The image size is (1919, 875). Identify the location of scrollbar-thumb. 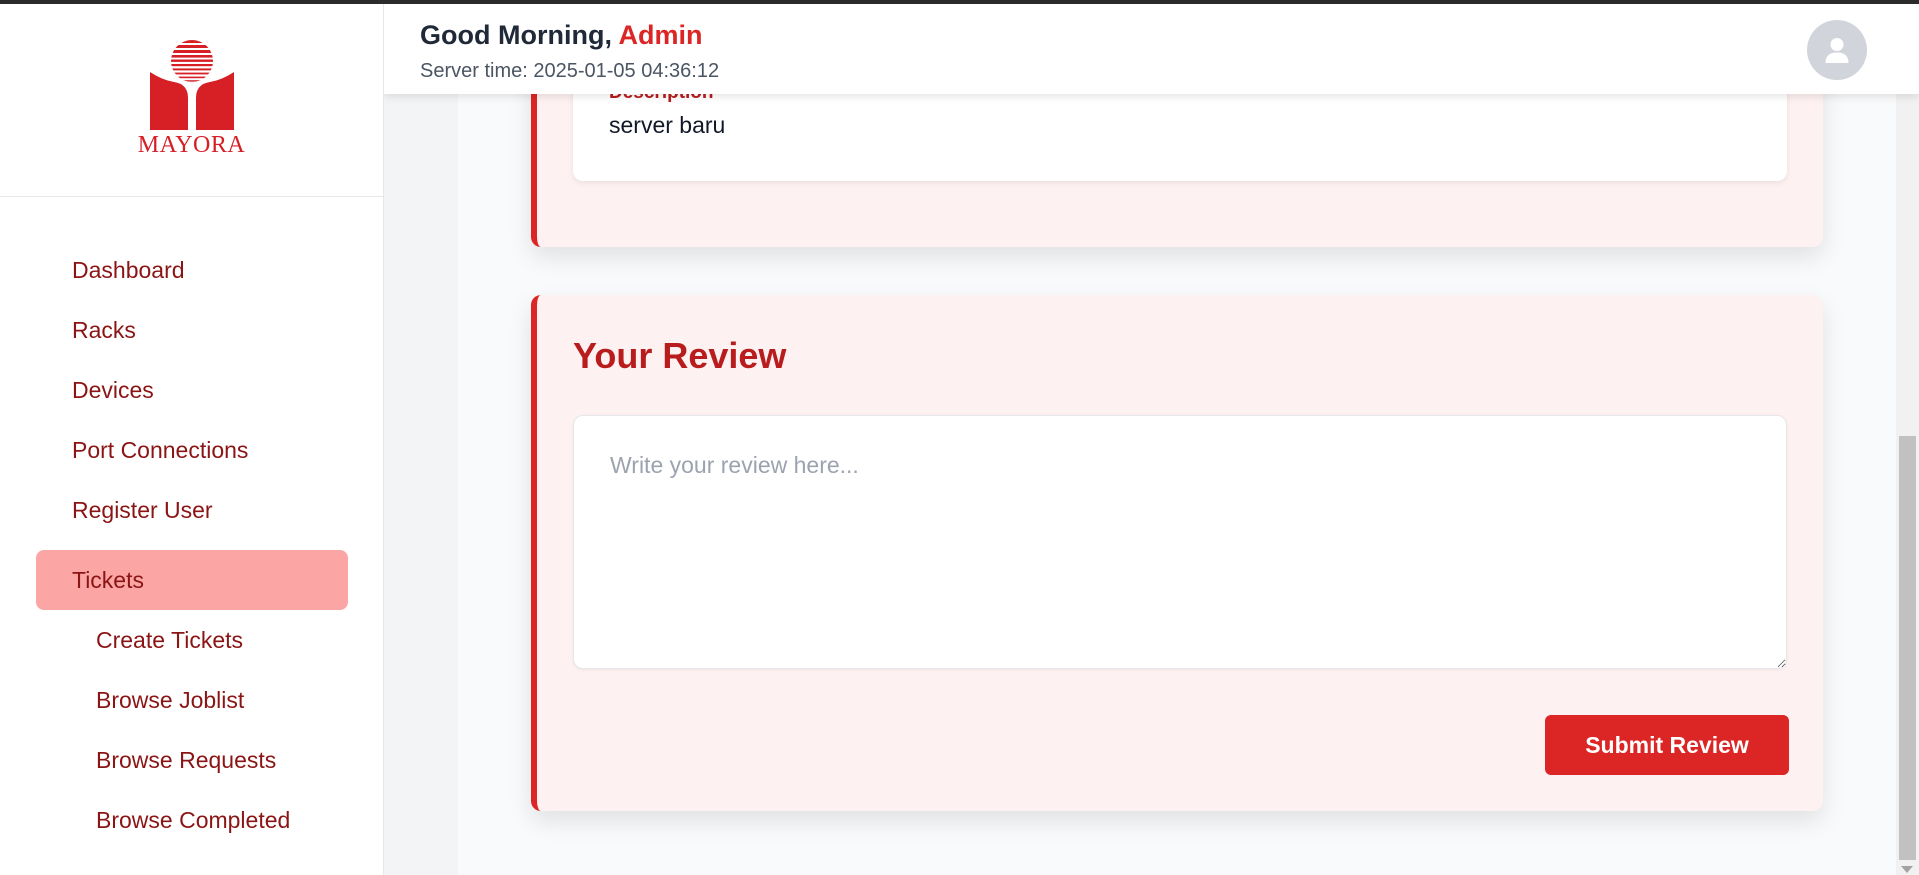
(1907, 648).